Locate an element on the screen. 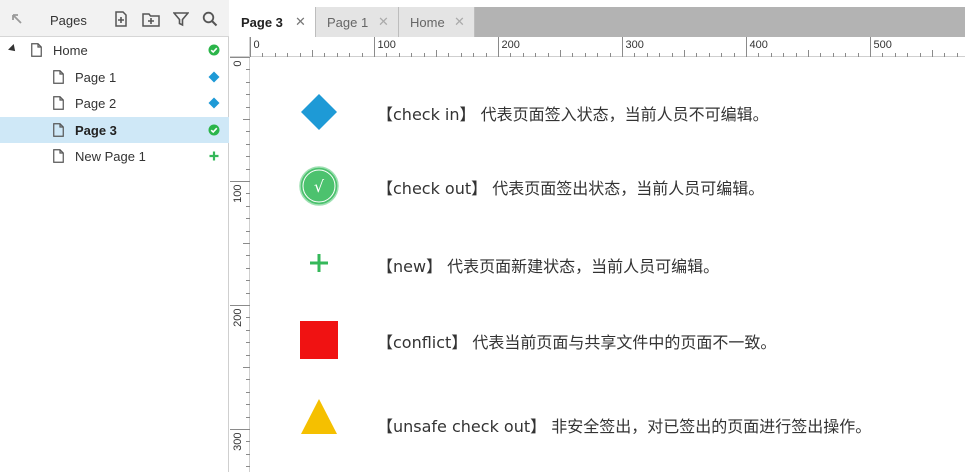 This screenshot has height=472, width=965. check-in-diamond-icon is located at coordinates (319, 112).